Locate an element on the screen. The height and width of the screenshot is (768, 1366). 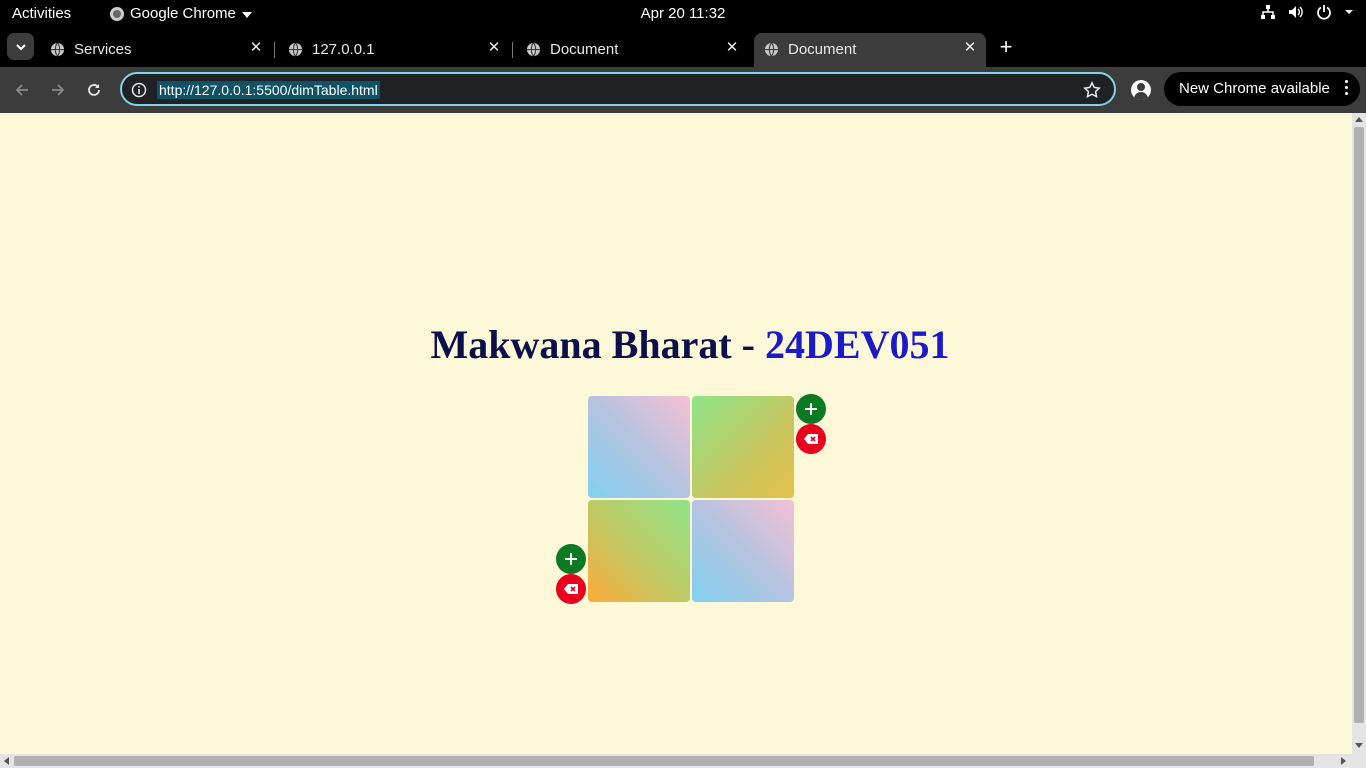
arrow-right-icon is located at coordinates (58, 90).